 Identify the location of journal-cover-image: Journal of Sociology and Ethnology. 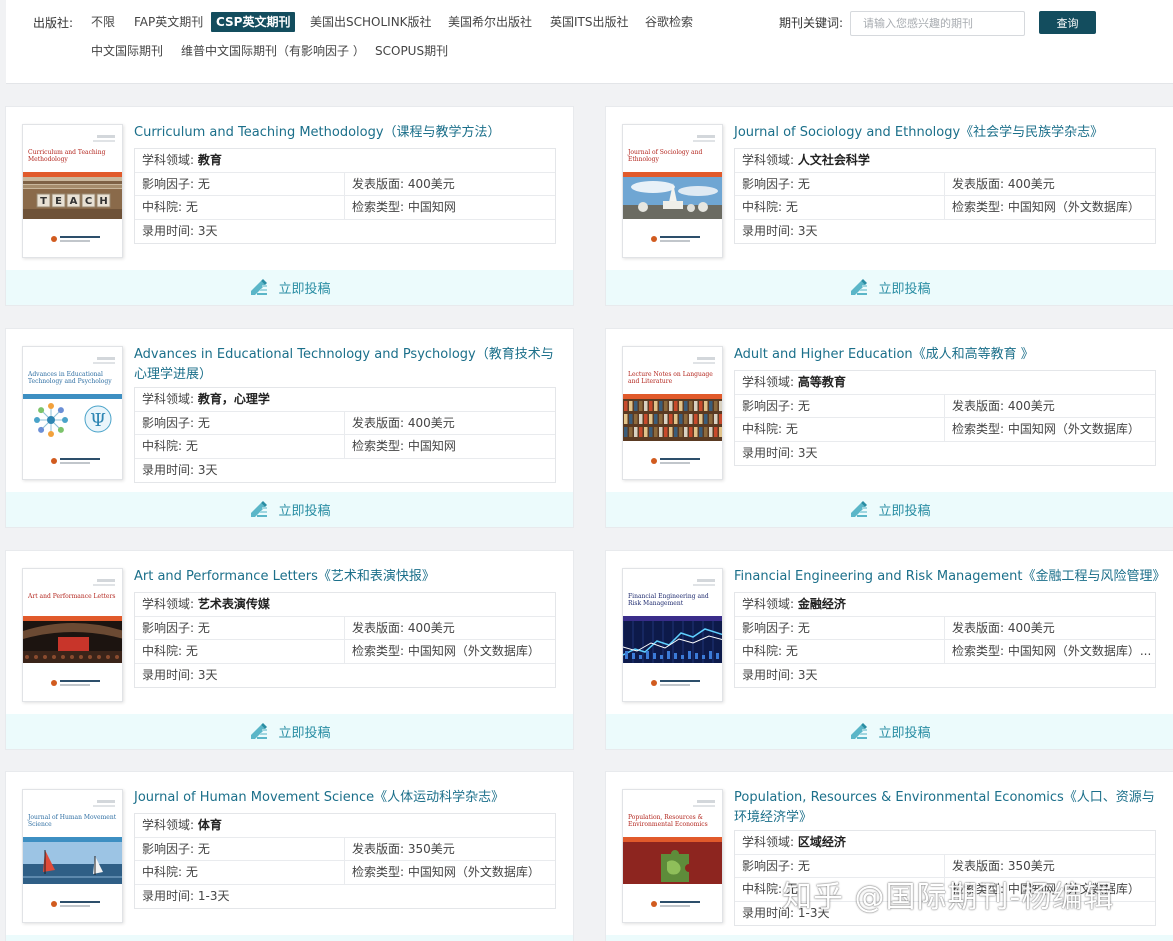
(672, 191).